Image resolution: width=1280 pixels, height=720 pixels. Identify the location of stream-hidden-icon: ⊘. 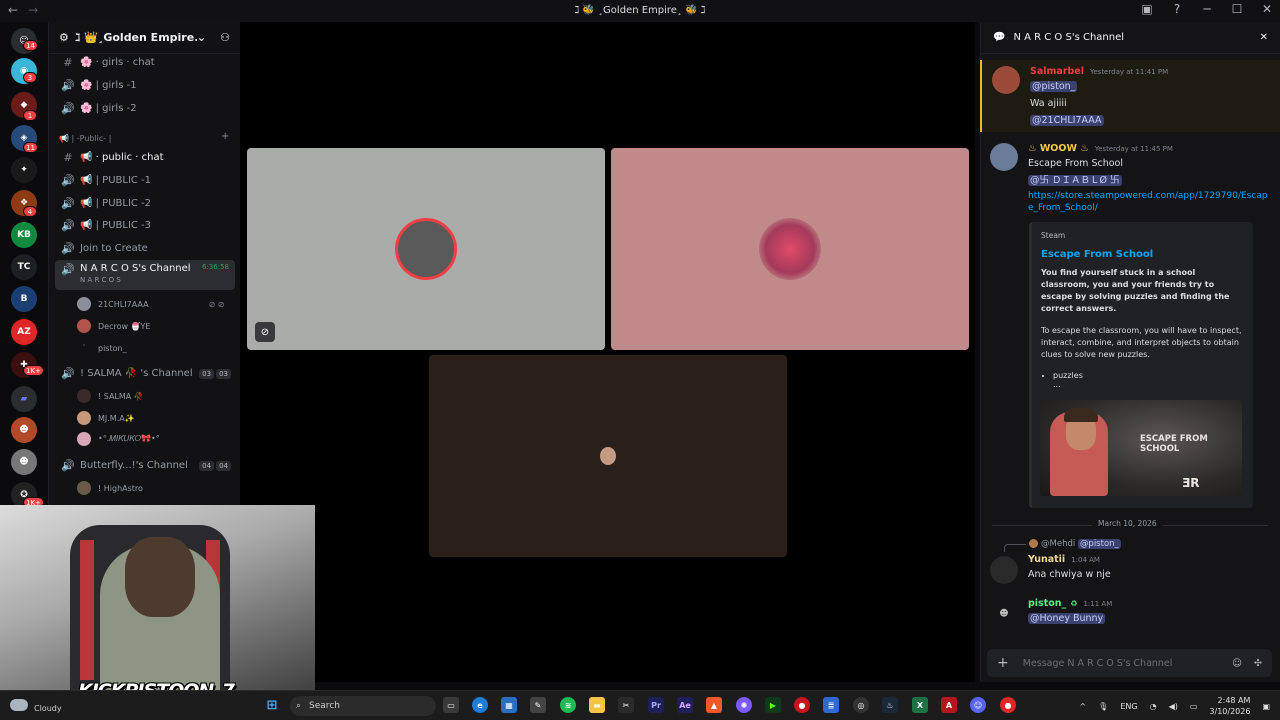
(265, 332).